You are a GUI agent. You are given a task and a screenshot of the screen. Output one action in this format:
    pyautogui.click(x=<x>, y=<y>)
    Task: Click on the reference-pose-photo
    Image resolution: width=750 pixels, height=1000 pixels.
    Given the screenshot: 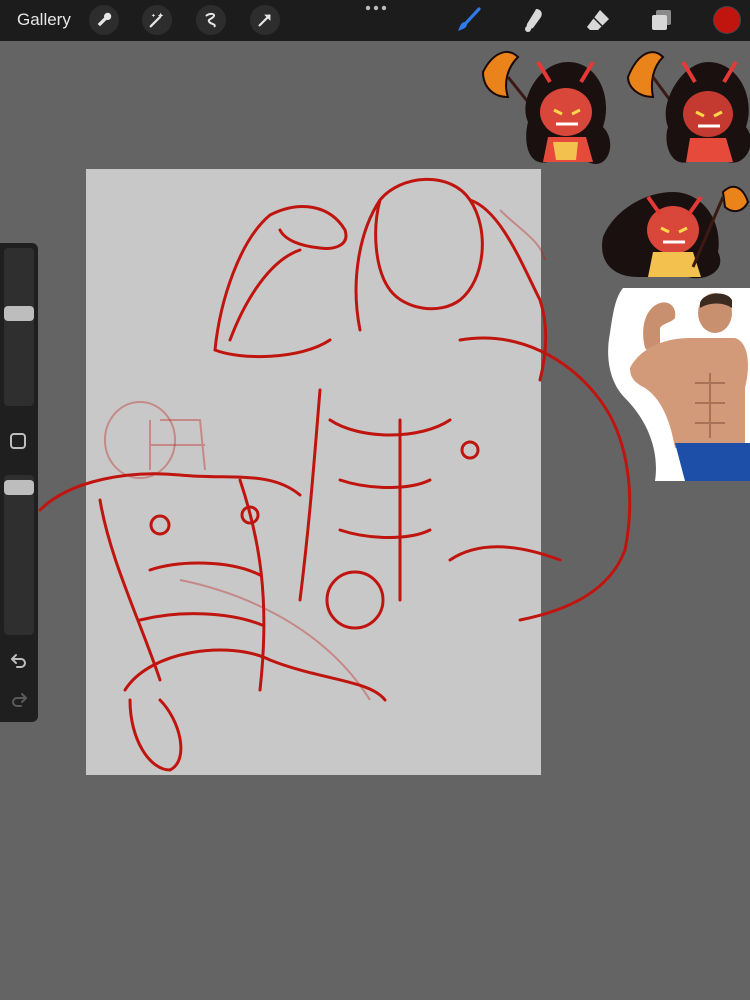 What is the action you would take?
    pyautogui.click(x=677, y=384)
    